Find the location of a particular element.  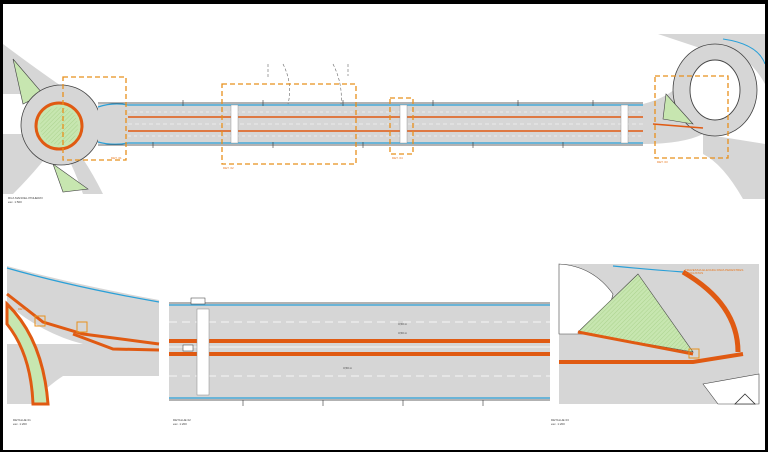

d2-dim-3: 3,50 m is located at coordinates (348, 368).